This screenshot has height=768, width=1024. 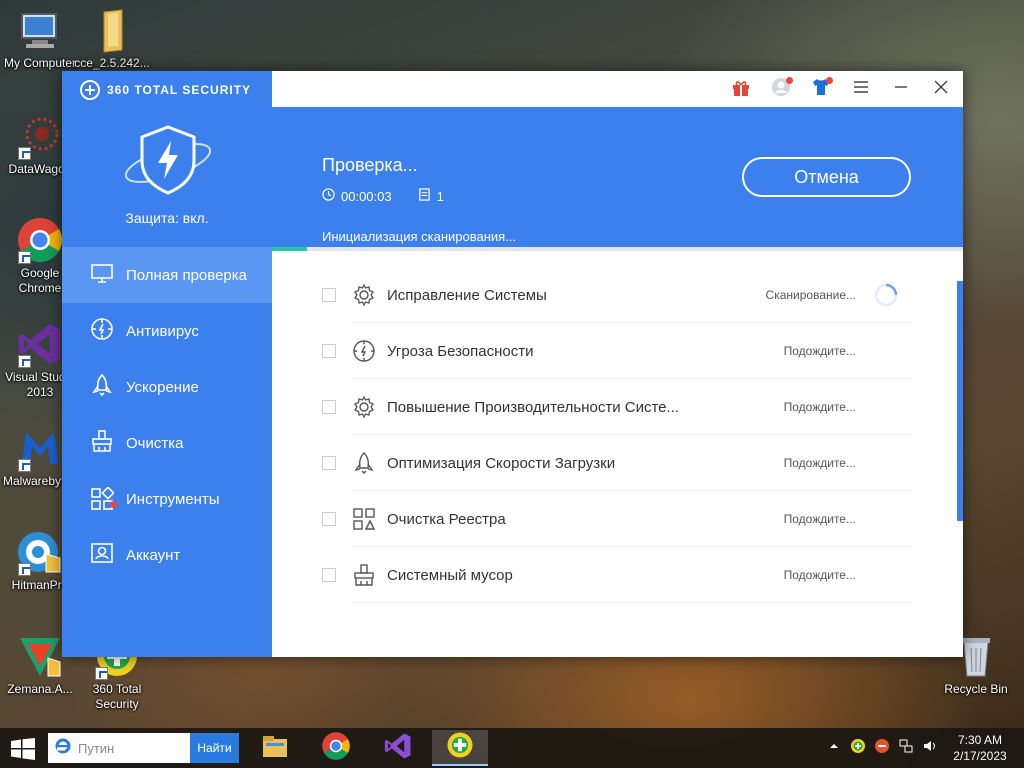 I want to click on volume-icon, so click(x=930, y=748).